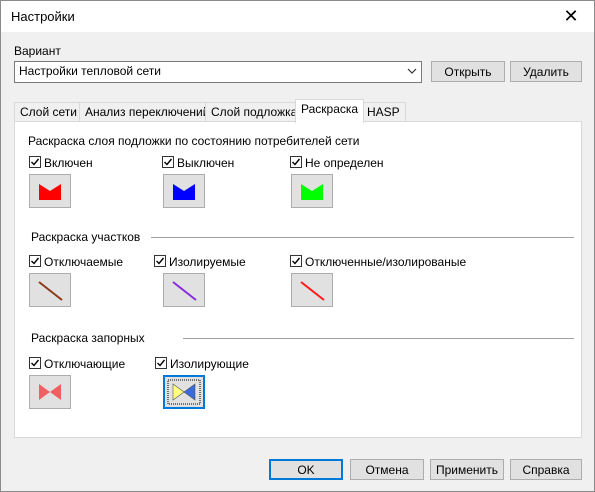 The height and width of the screenshot is (492, 595). I want to click on checkbox-disconnectable-label: Отключаемые, so click(84, 262).